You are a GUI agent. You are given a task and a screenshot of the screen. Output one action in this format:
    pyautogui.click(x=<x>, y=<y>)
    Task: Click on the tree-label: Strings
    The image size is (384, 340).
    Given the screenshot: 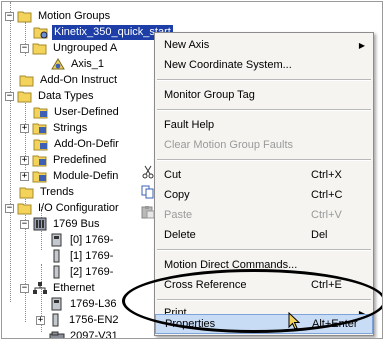 What is the action you would take?
    pyautogui.click(x=70, y=127)
    